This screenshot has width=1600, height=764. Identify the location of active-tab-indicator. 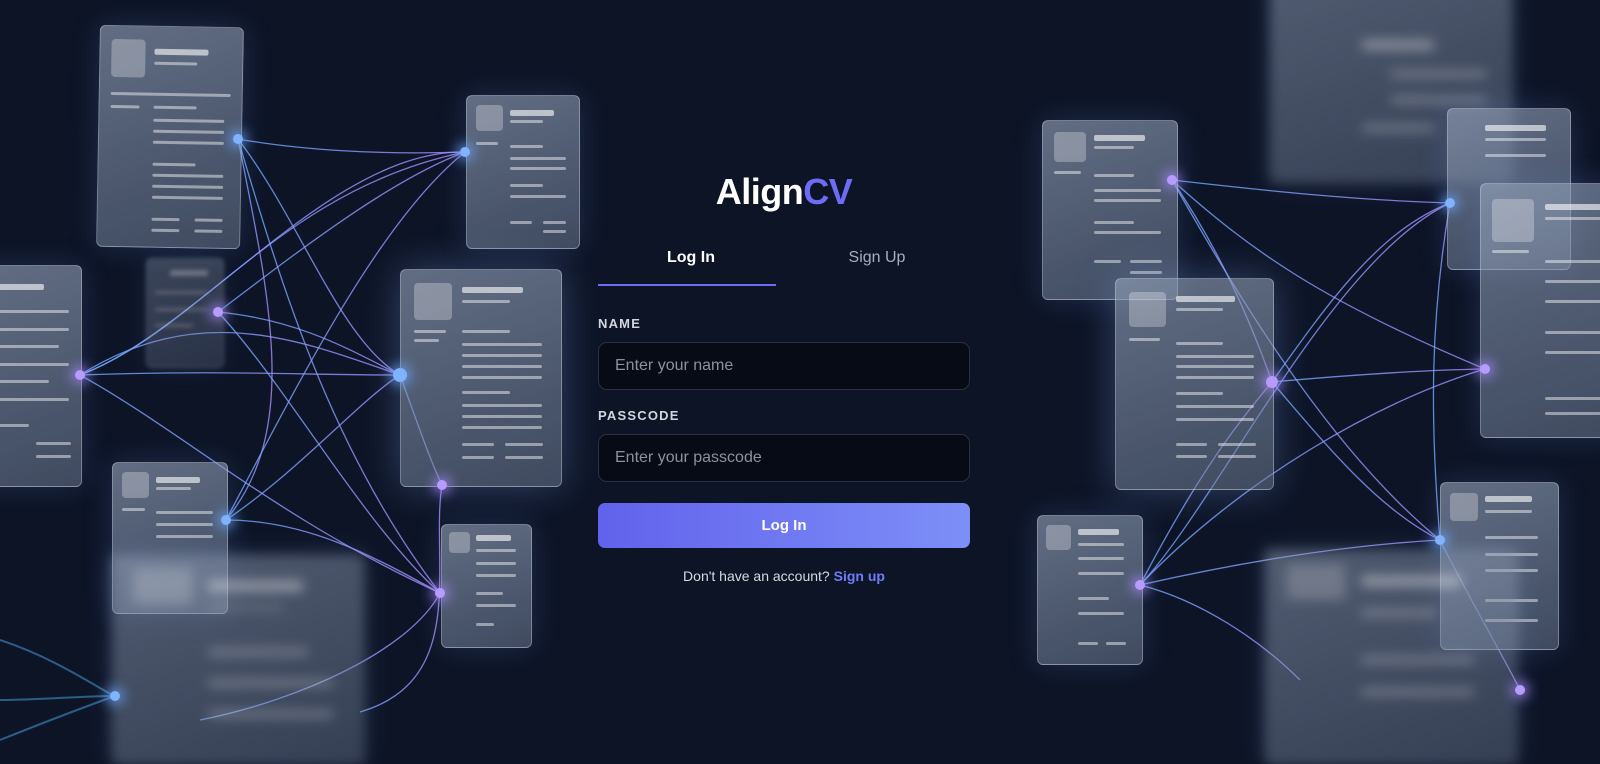
(687, 285).